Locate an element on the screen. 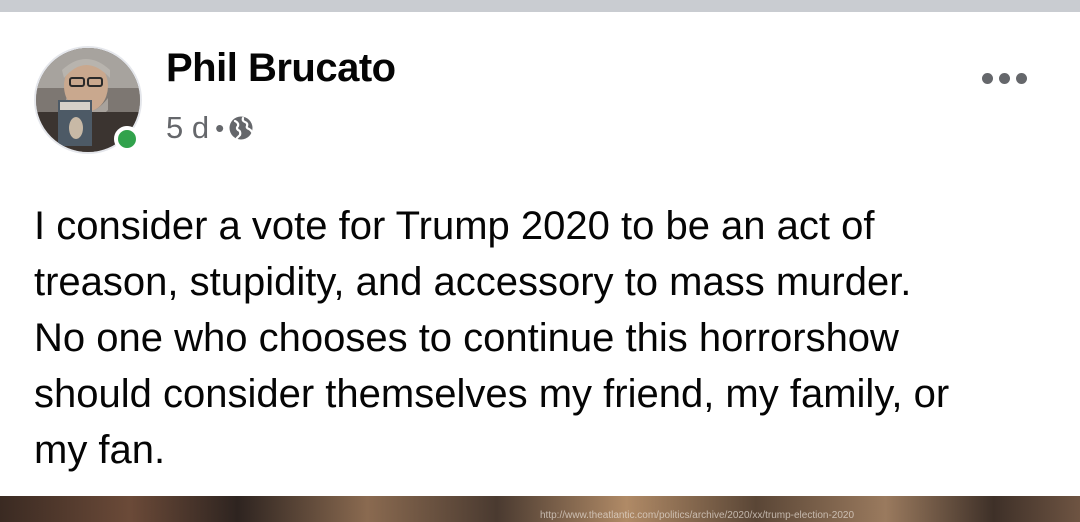  globe-icon is located at coordinates (241, 128).